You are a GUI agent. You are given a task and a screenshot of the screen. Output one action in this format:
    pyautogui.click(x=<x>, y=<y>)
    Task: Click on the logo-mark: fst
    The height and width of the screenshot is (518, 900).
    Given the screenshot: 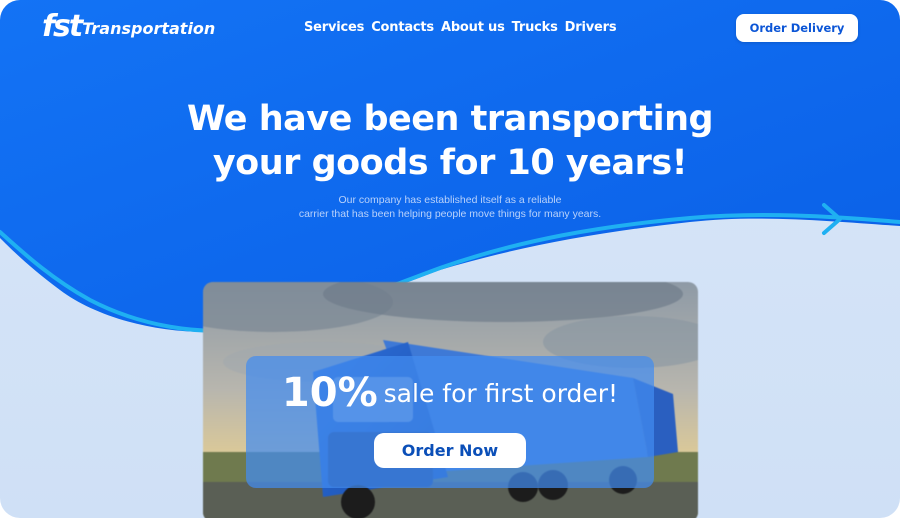 What is the action you would take?
    pyautogui.click(x=62, y=26)
    